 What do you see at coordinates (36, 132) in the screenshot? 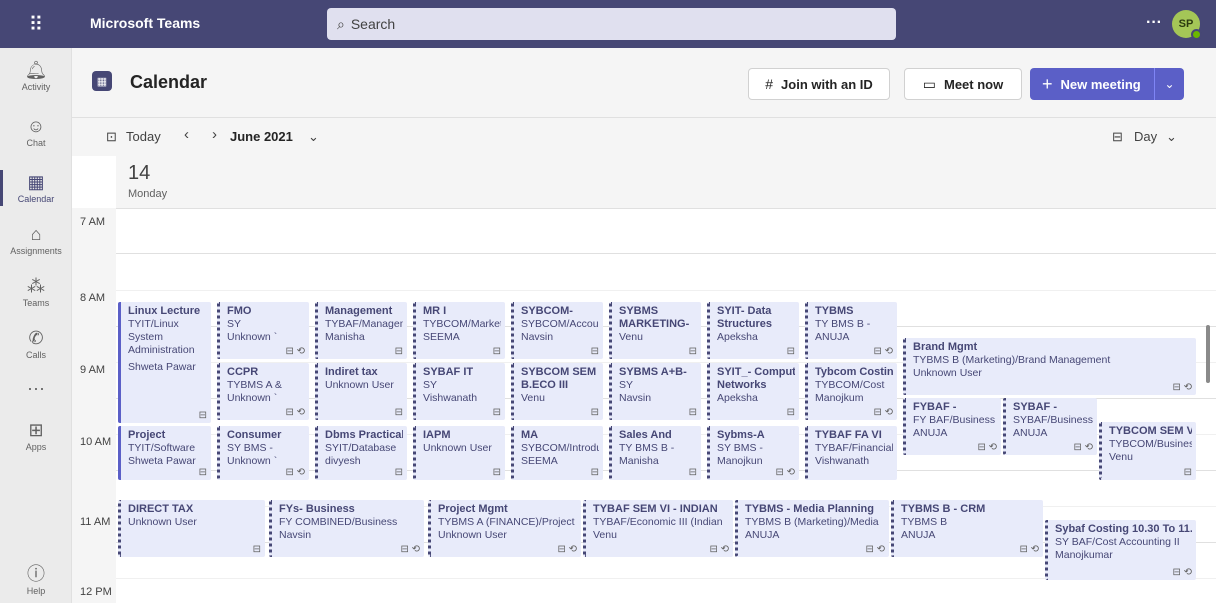
I see `rail-item-chat: ☺ Chat` at bounding box center [36, 132].